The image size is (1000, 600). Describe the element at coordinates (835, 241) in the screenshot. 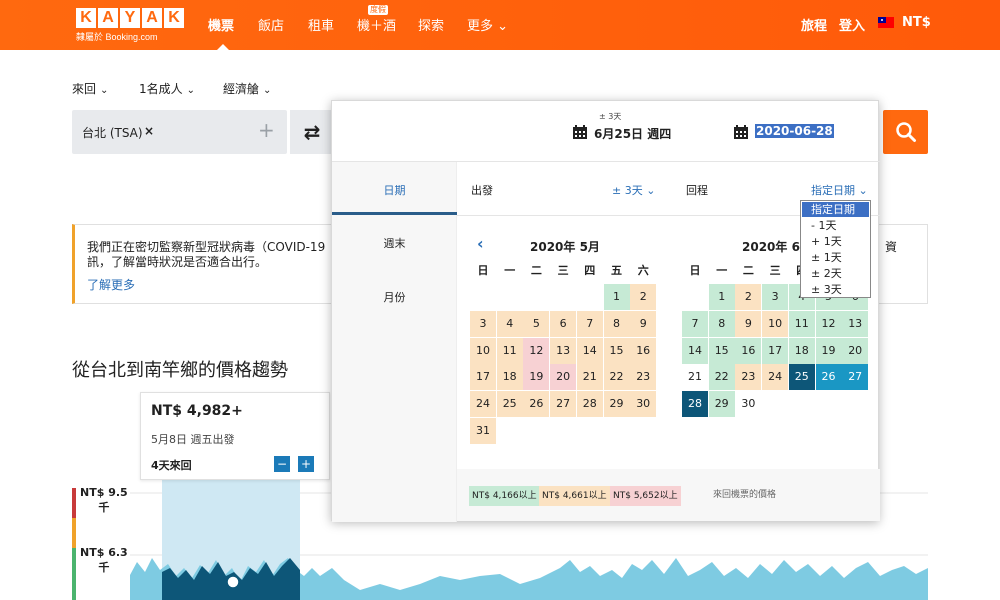

I see `flex-option-plus-1: + 1天` at that location.